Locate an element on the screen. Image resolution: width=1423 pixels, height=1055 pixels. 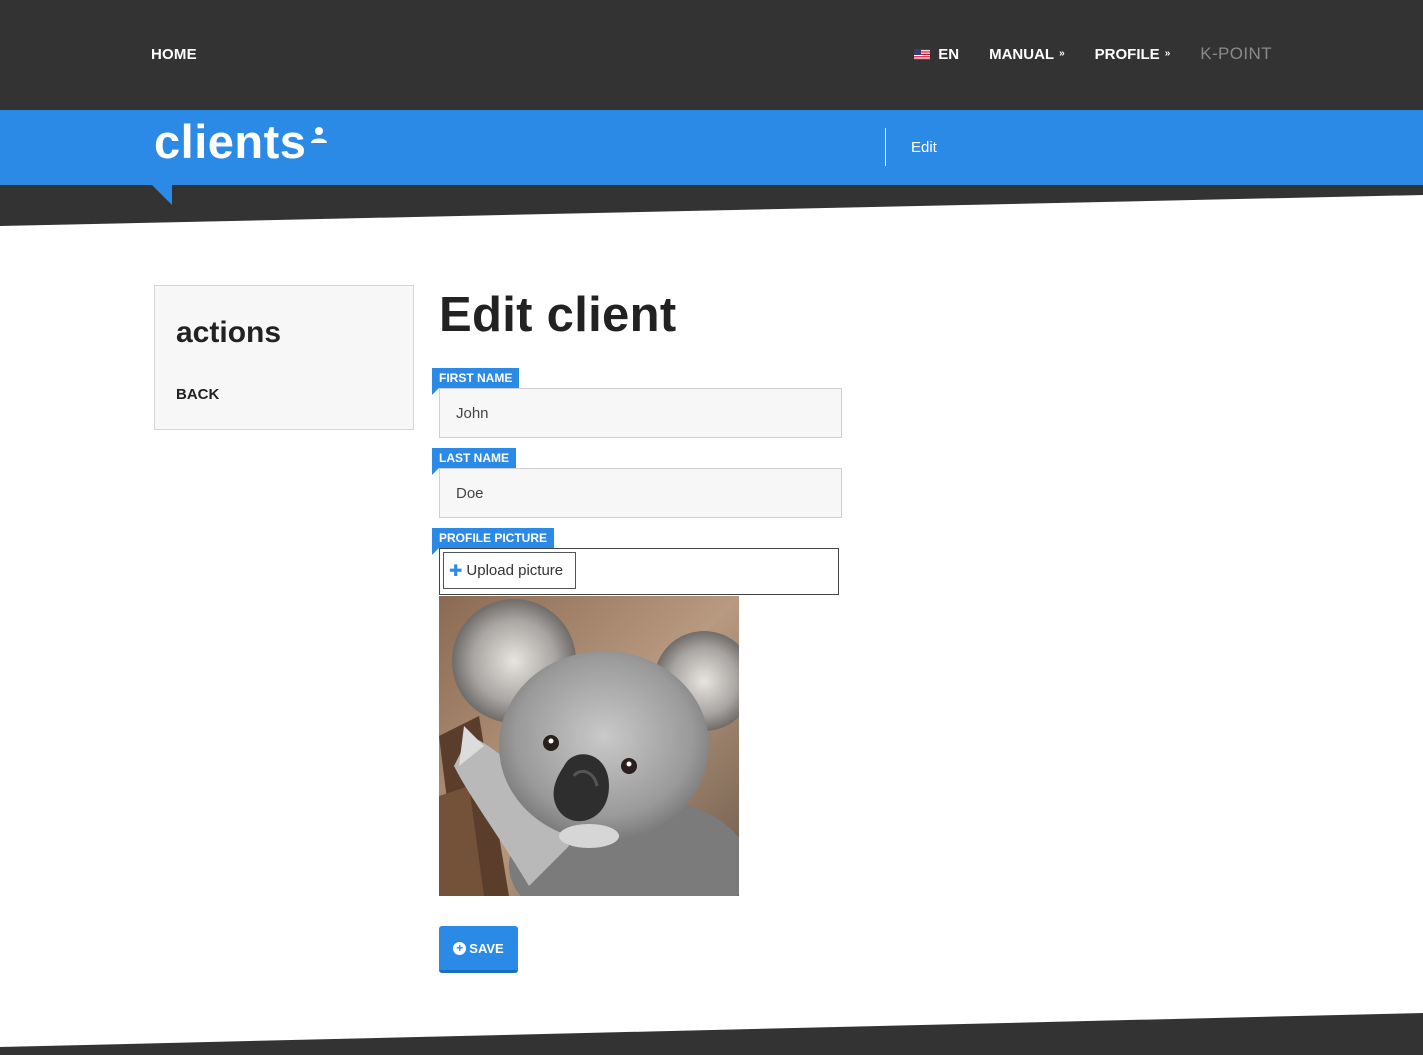
last-name-input is located at coordinates (640, 493).